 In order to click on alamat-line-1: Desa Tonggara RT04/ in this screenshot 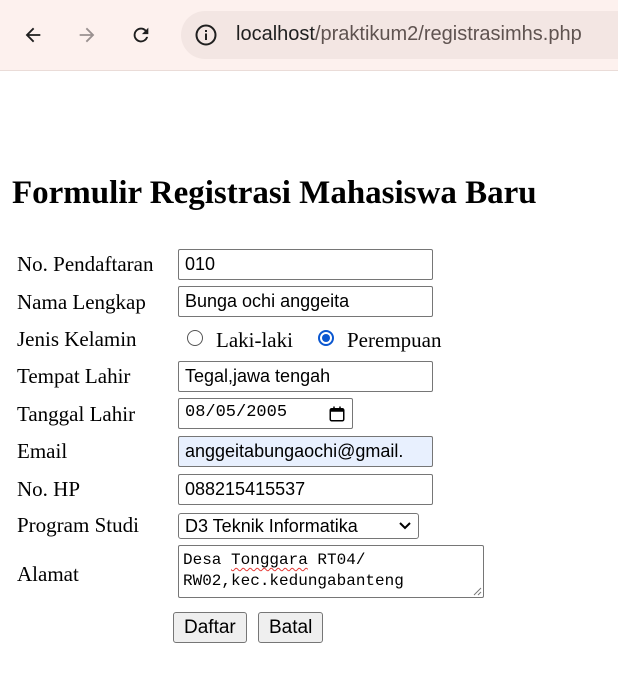, I will do `click(274, 560)`.